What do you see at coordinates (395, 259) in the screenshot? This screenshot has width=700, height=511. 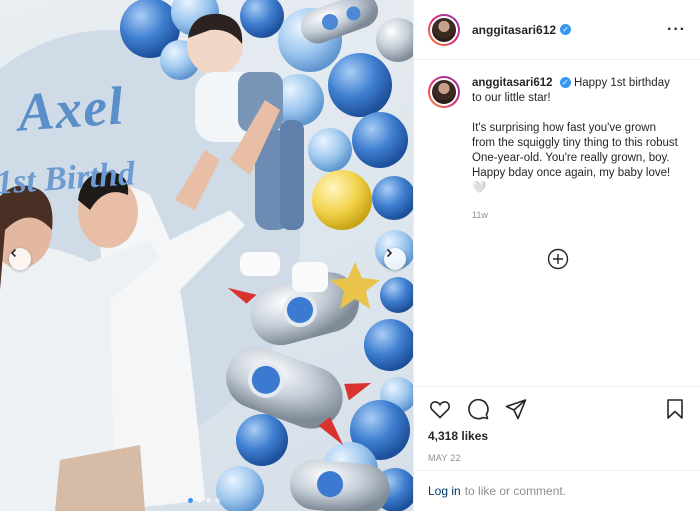 I see `carousel-next-button` at bounding box center [395, 259].